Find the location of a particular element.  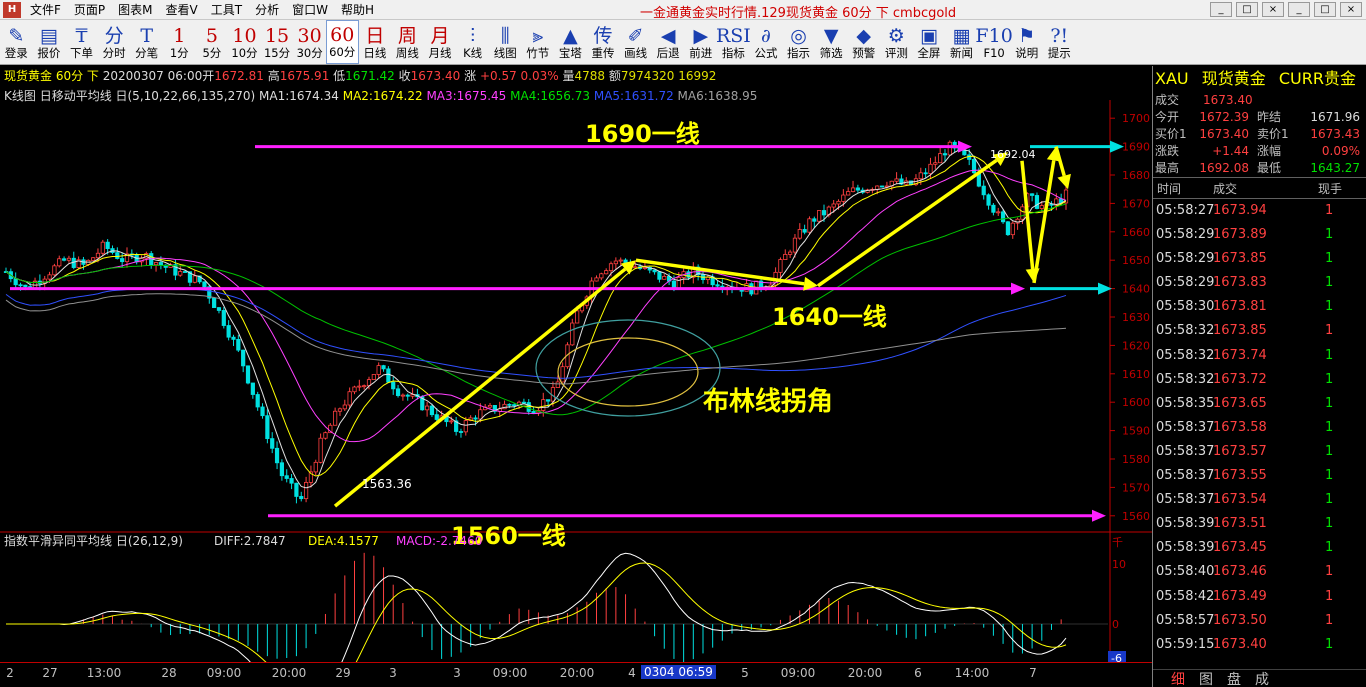

child-maximize-button: □ is located at coordinates (1325, 9).